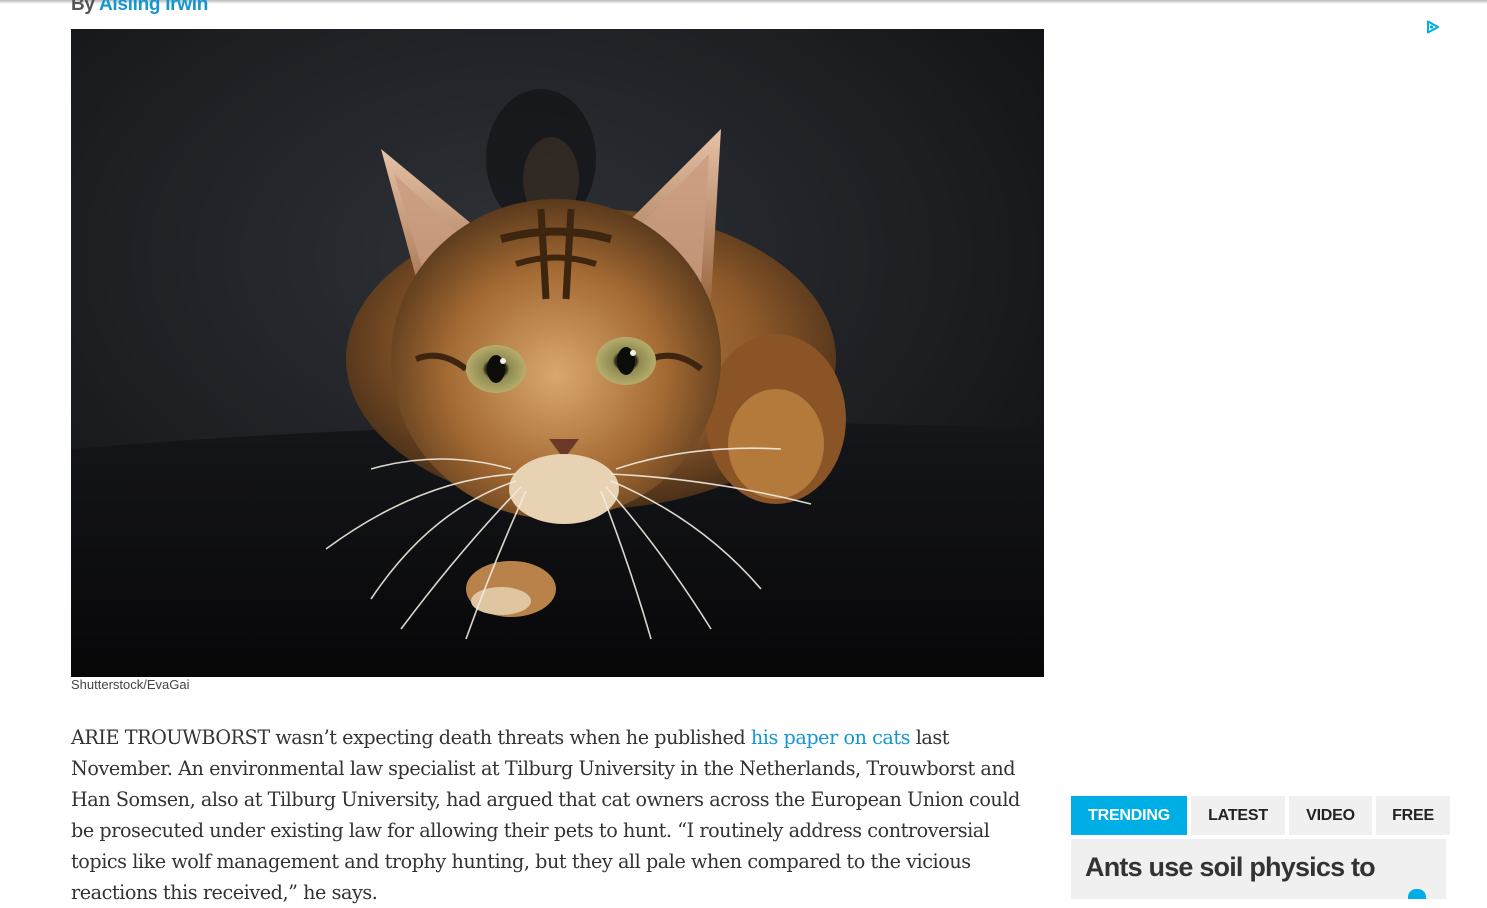 The image size is (1487, 908). What do you see at coordinates (831, 737) in the screenshot?
I see `paper-link: his paper on cats` at bounding box center [831, 737].